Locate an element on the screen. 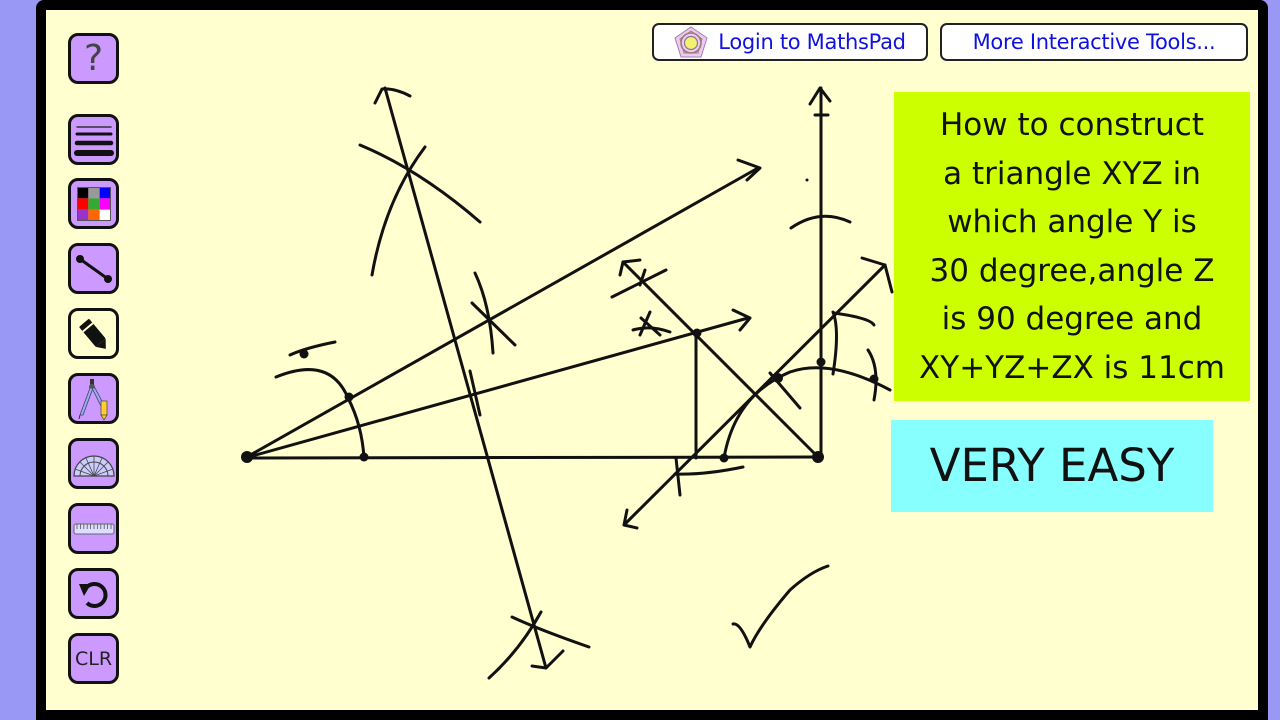 The image size is (1280, 720). difficulty-tag: VERY EASY is located at coordinates (1052, 466).